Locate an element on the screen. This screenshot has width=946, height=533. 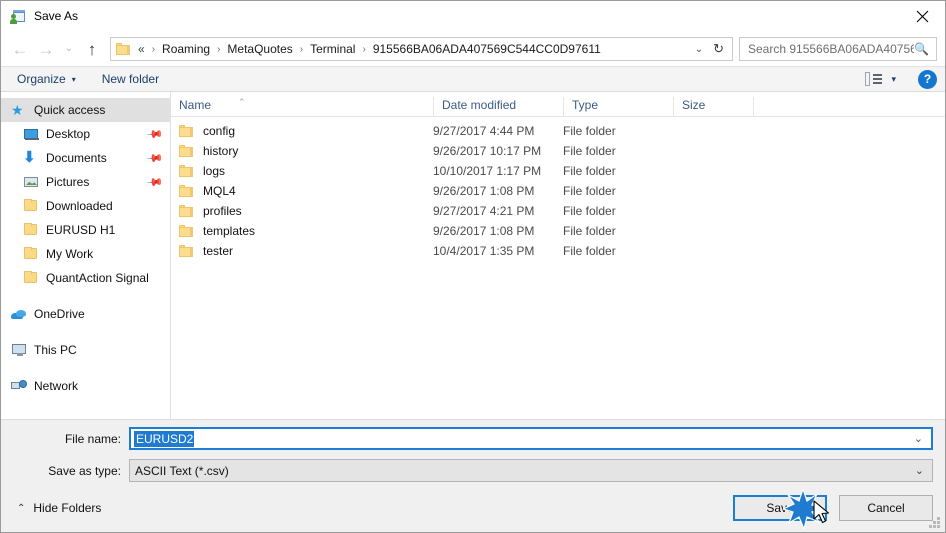
cancel-button: Cancel is located at coordinates (886, 508).